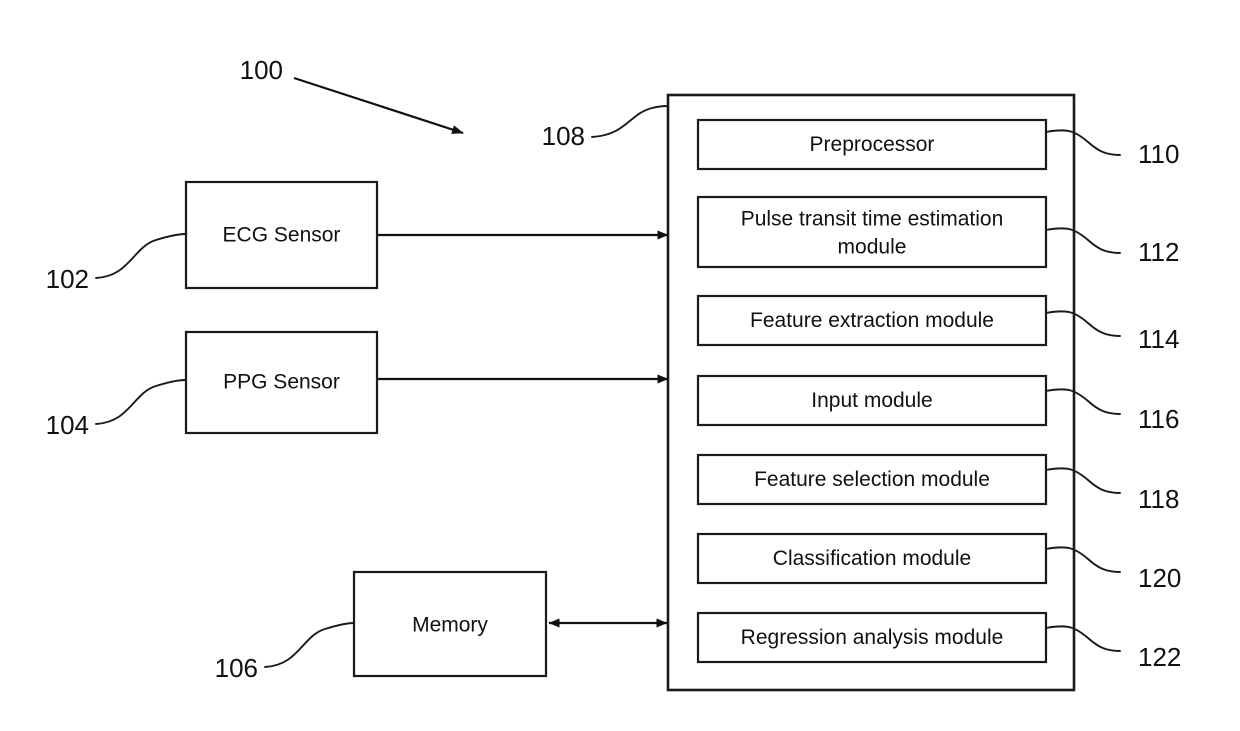  Describe the element at coordinates (378, 105) in the screenshot. I see `system-pointer-arrow` at that location.